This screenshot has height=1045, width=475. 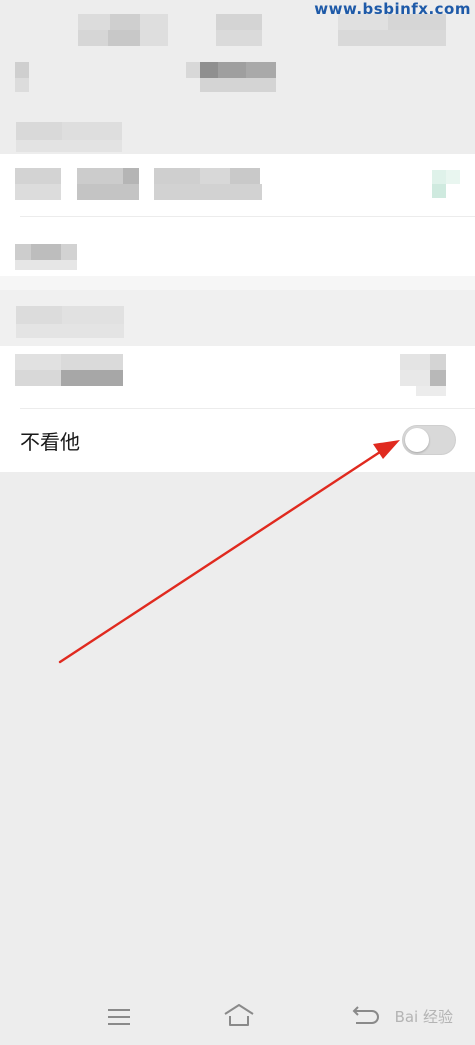 I want to click on hide-his-moments-label: 不看他, so click(x=50, y=442).